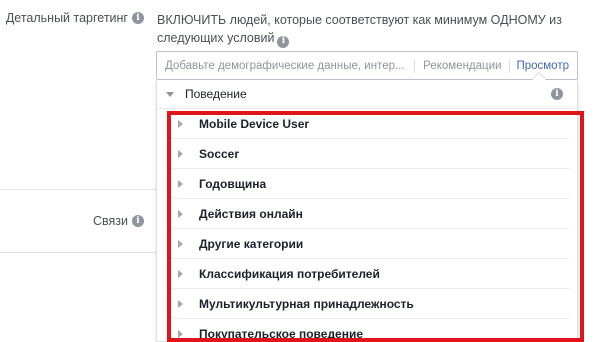 Image resolution: width=600 pixels, height=342 pixels. I want to click on suggestions-button: Рекомендации, so click(462, 66).